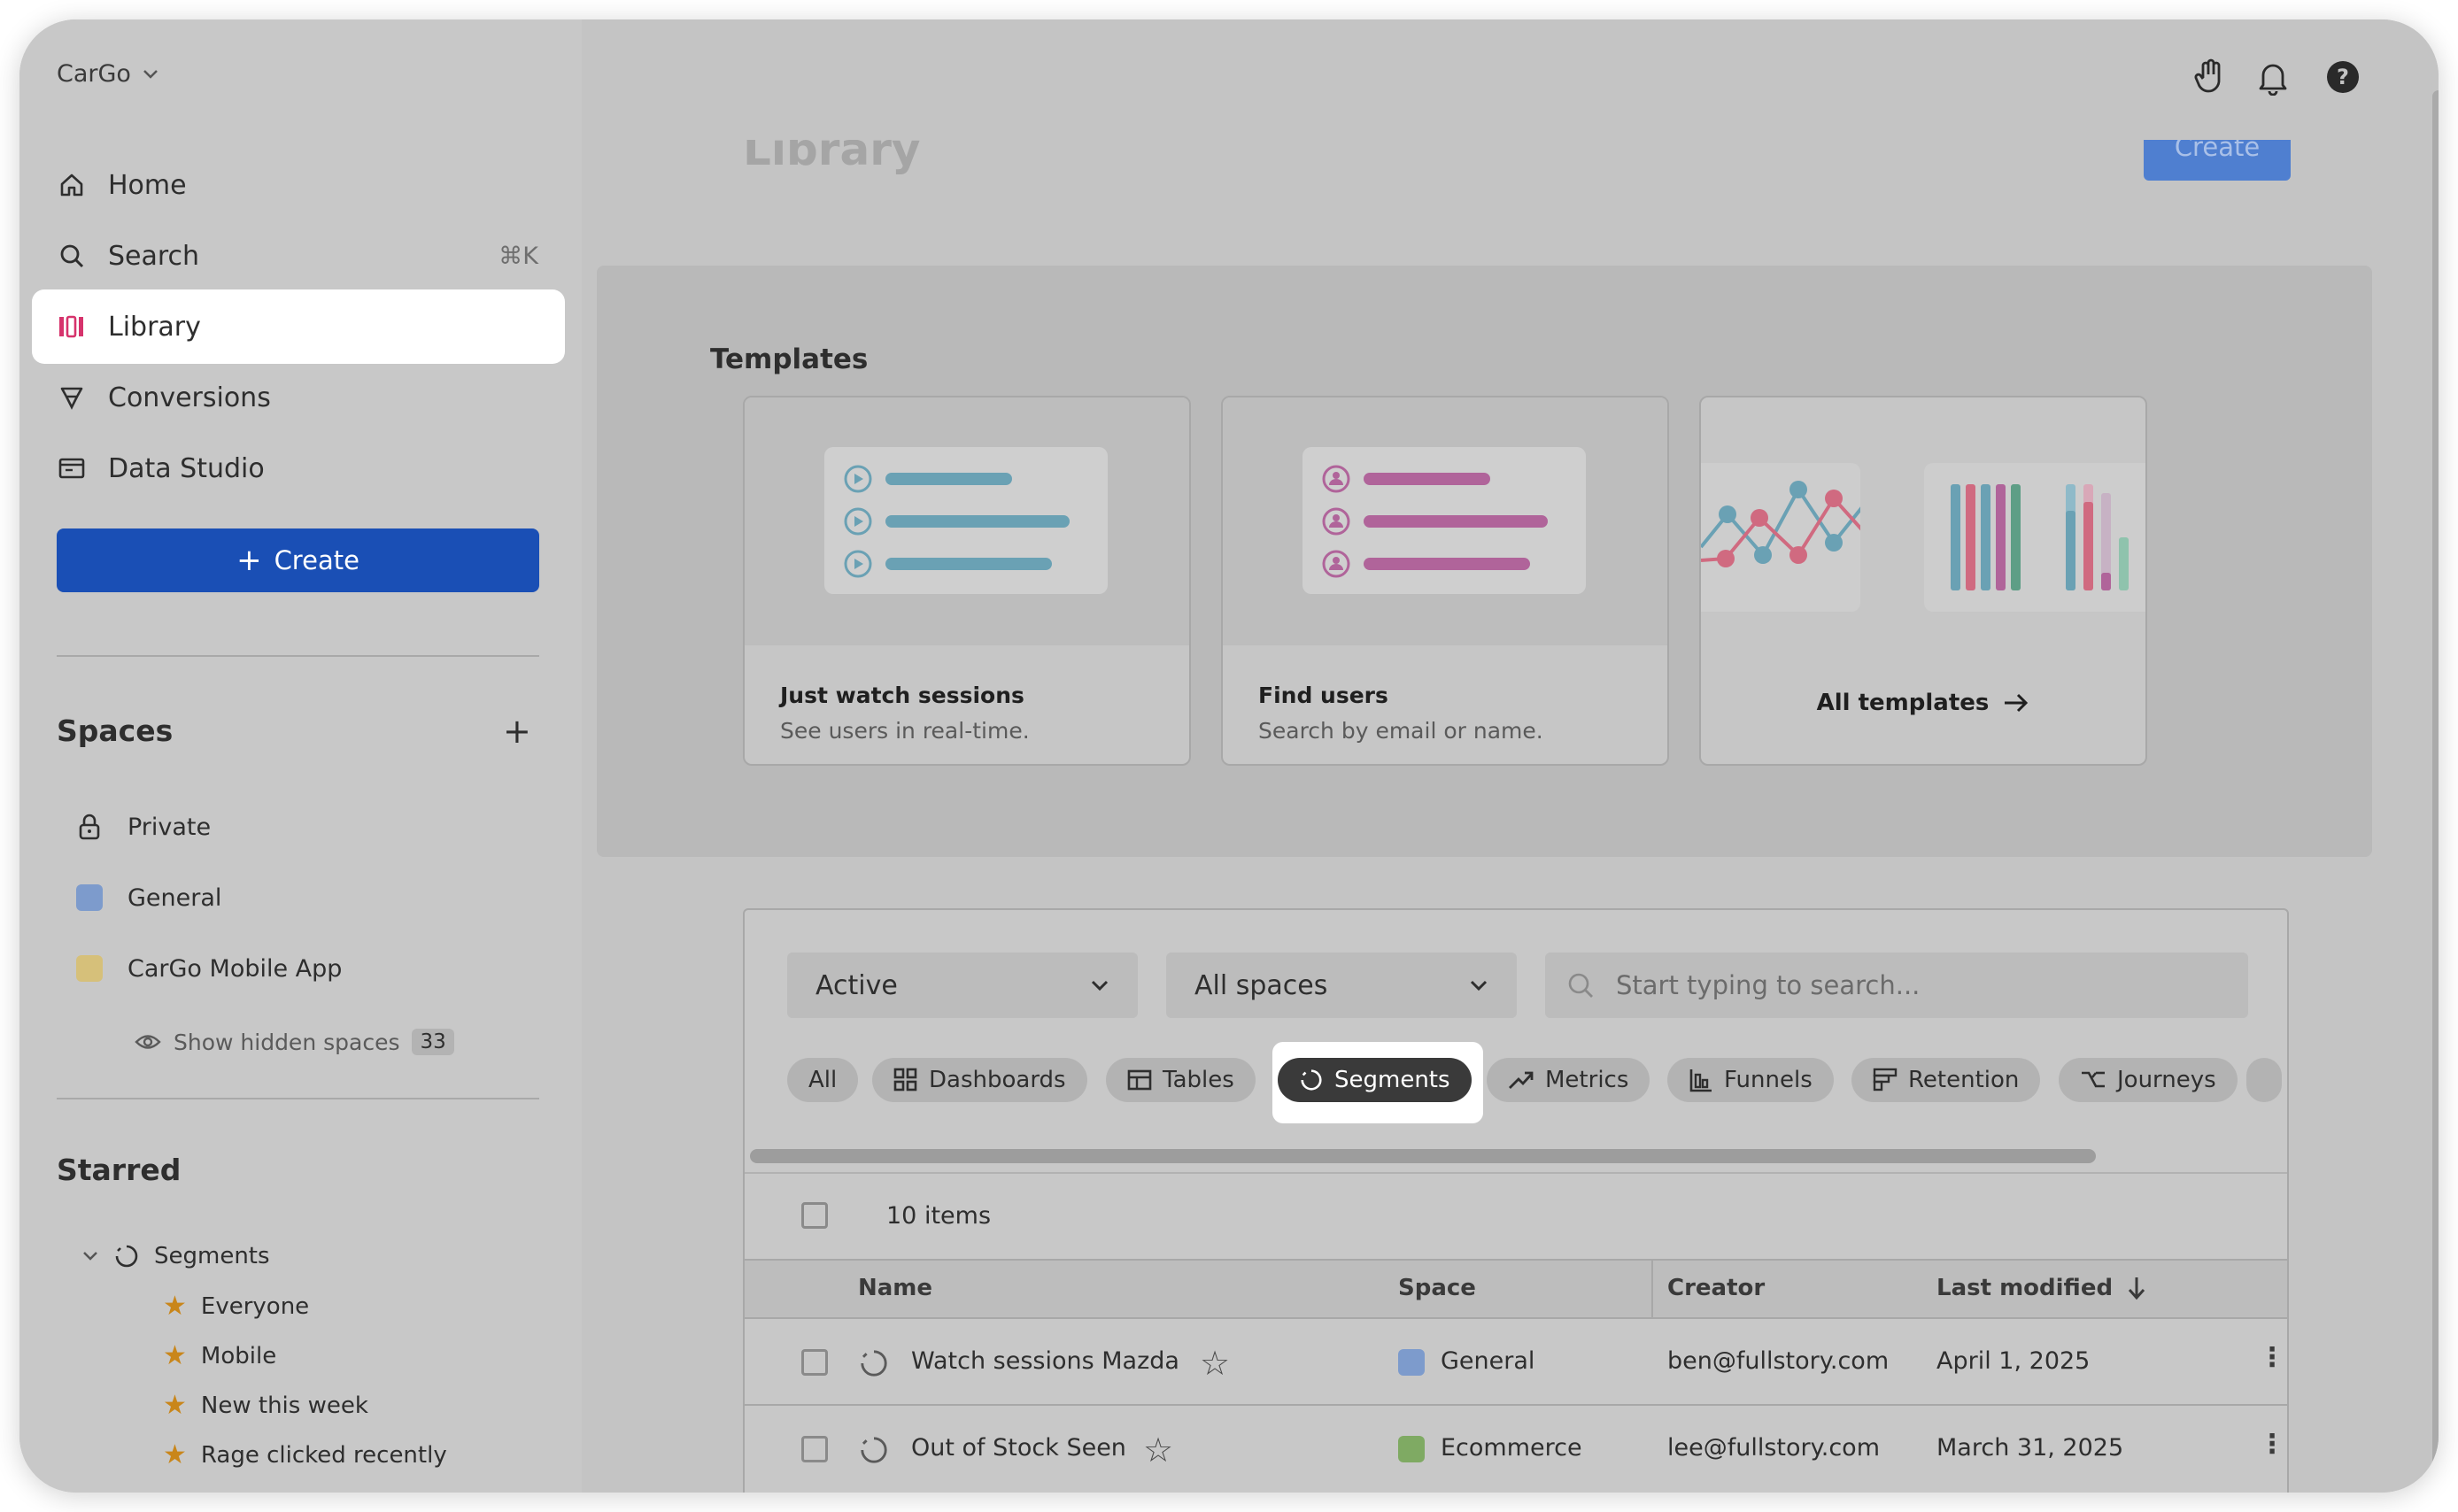  What do you see at coordinates (298, 256) in the screenshot?
I see `nav-search: Search ⌘K` at bounding box center [298, 256].